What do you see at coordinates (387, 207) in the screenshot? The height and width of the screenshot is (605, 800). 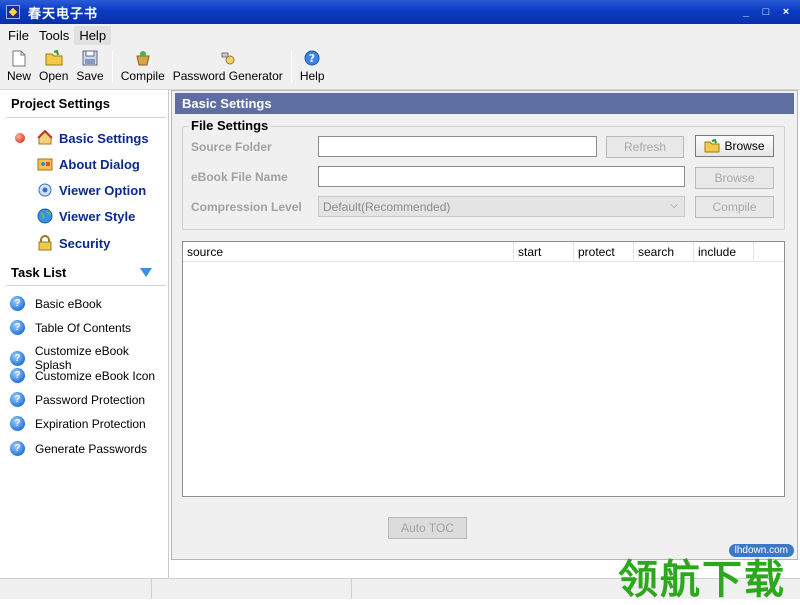 I see `compression-level-value: Default(Recommended)` at bounding box center [387, 207].